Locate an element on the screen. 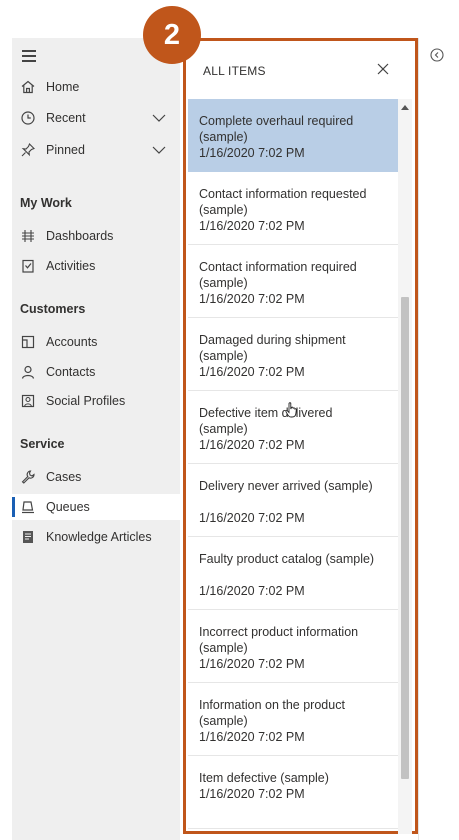  sitemap-item-label: Cases is located at coordinates (64, 477).